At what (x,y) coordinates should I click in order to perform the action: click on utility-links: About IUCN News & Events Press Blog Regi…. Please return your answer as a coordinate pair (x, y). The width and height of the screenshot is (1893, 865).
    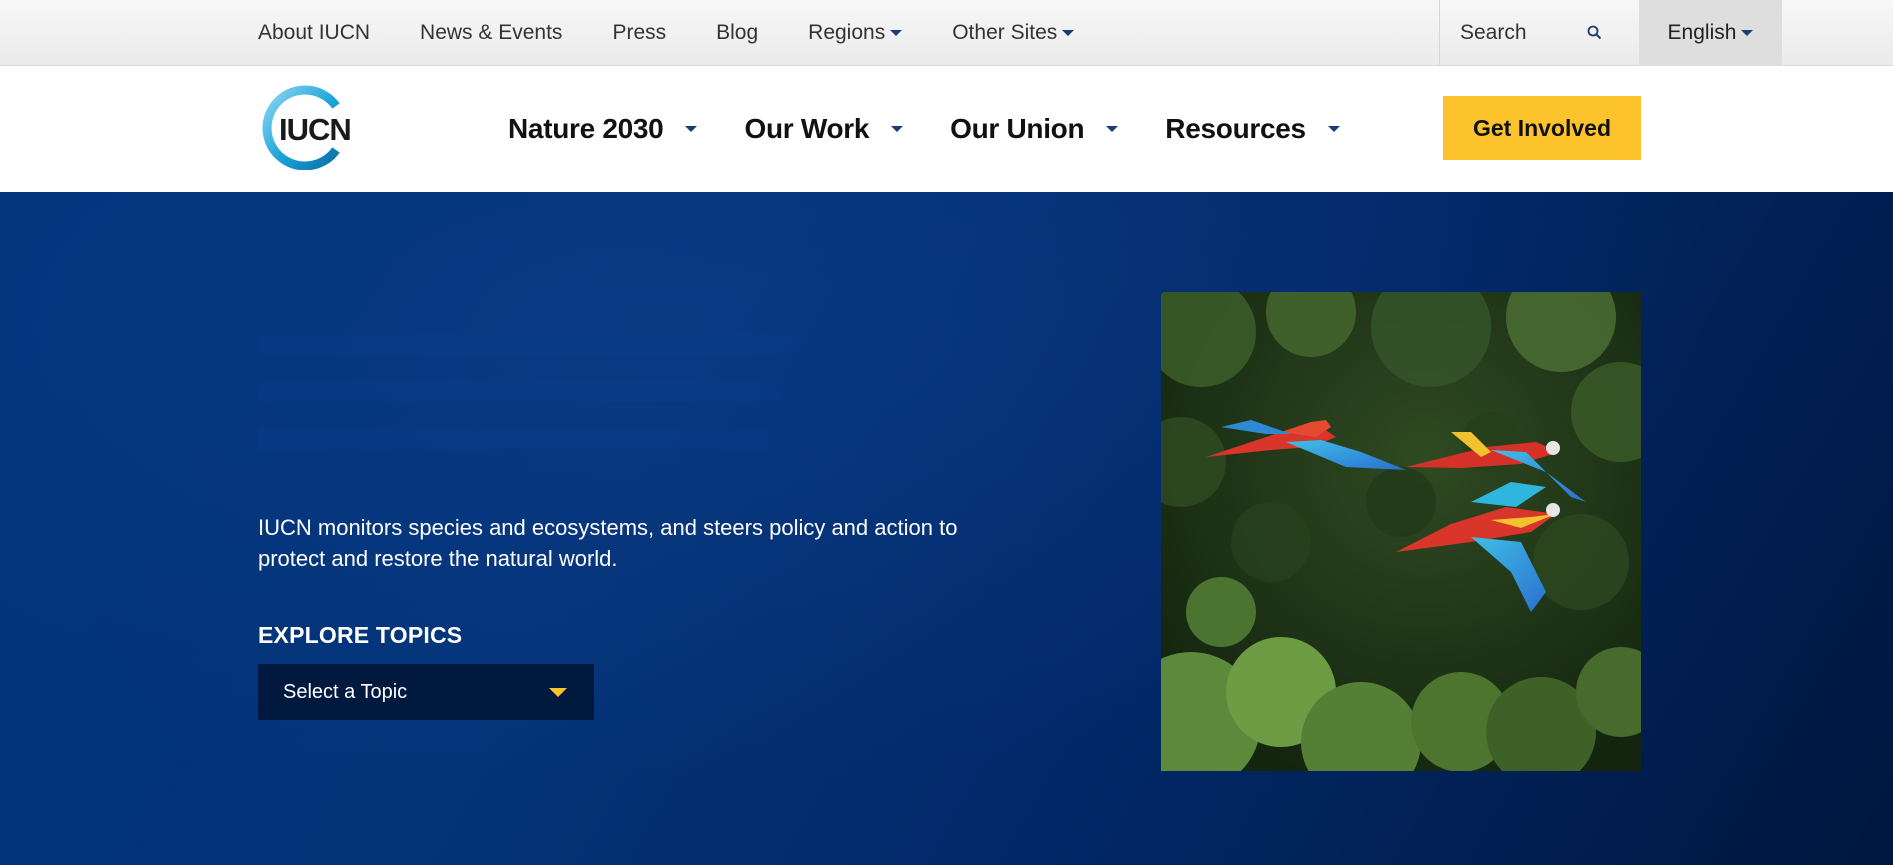
    Looking at the image, I should click on (691, 33).